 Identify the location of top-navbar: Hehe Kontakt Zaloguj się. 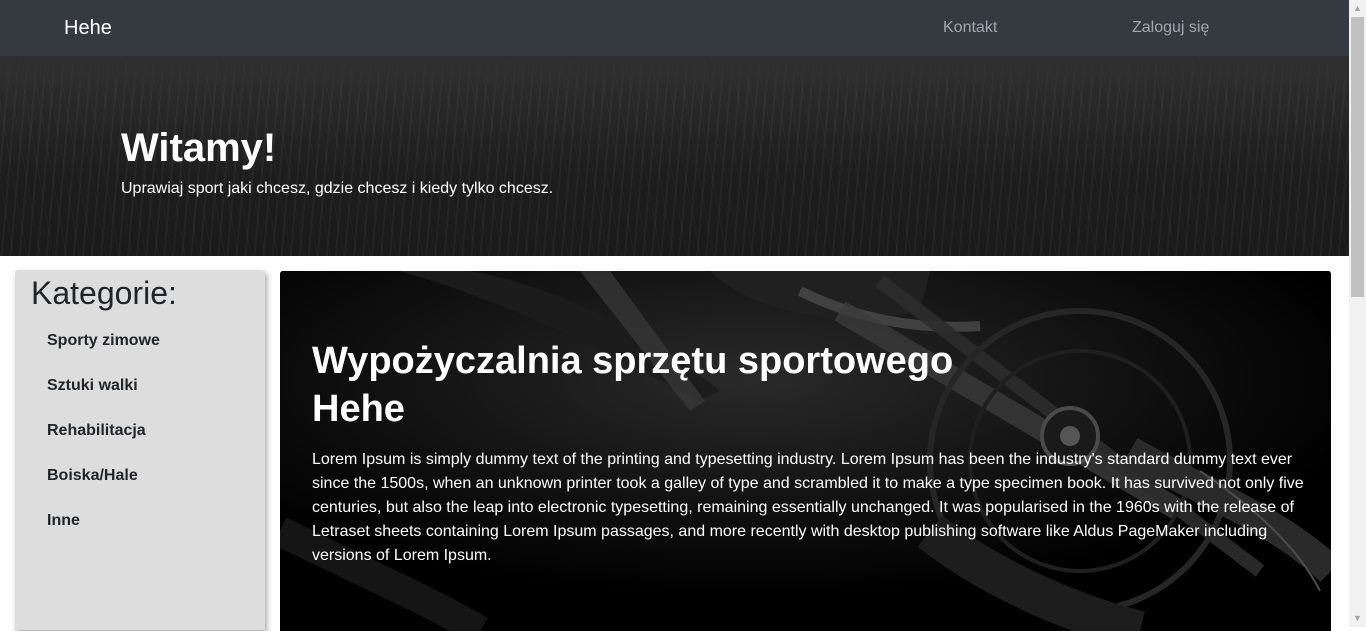
(674, 28).